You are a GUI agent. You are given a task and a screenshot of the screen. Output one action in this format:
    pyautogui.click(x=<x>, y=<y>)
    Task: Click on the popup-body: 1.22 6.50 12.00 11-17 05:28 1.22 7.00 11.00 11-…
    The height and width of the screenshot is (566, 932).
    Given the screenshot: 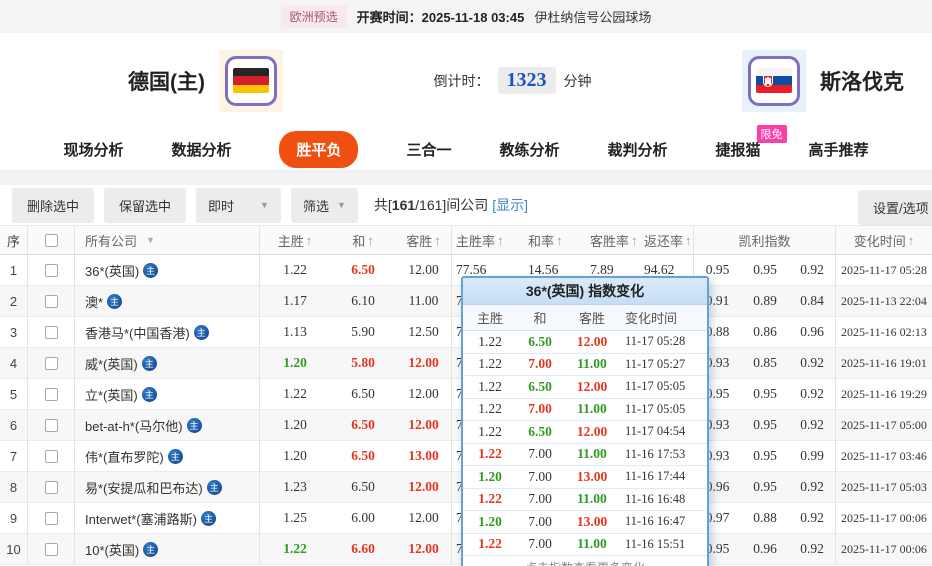 What is the action you would take?
    pyautogui.click(x=585, y=443)
    